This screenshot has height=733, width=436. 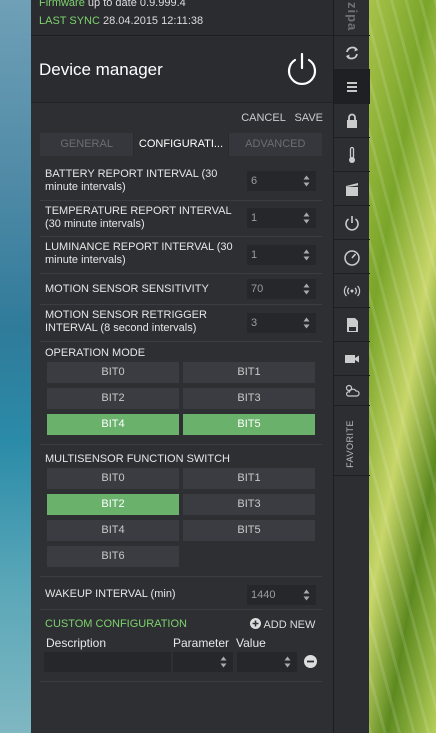 What do you see at coordinates (249, 478) in the screenshot?
I see `function-bit1-toggle: BIT1` at bounding box center [249, 478].